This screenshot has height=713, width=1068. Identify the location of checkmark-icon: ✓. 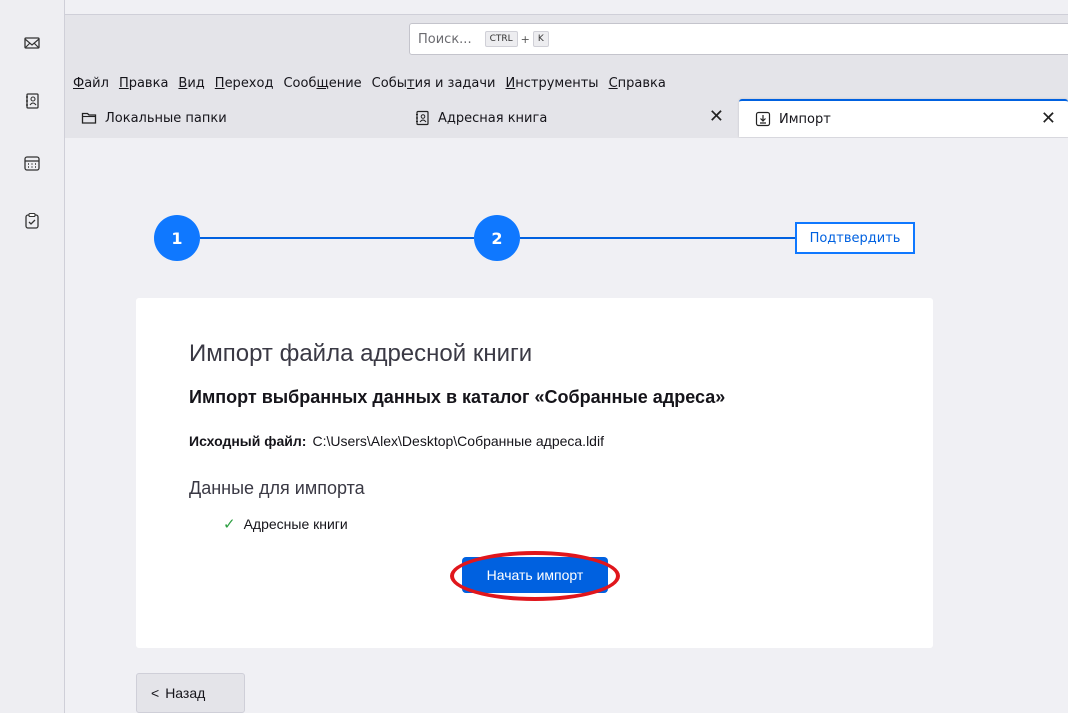
(229, 524).